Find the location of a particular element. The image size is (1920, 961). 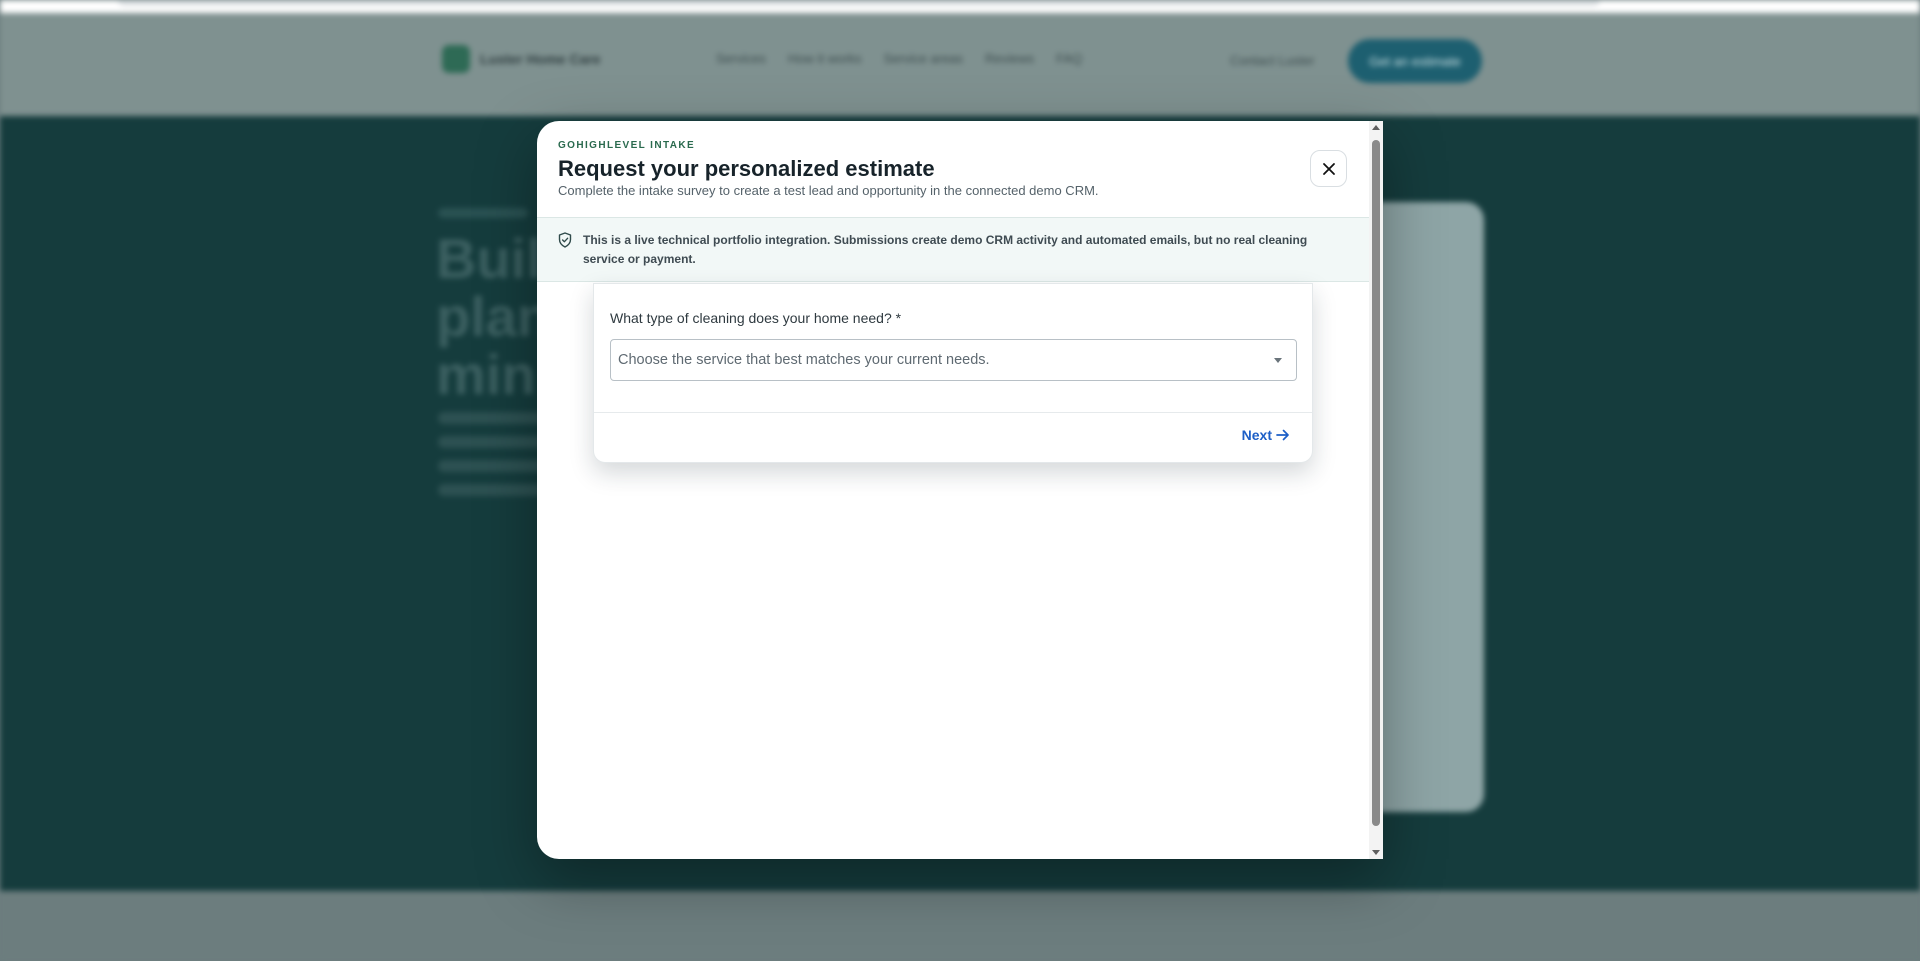

site-logo: Luster Home Care is located at coordinates (521, 59).